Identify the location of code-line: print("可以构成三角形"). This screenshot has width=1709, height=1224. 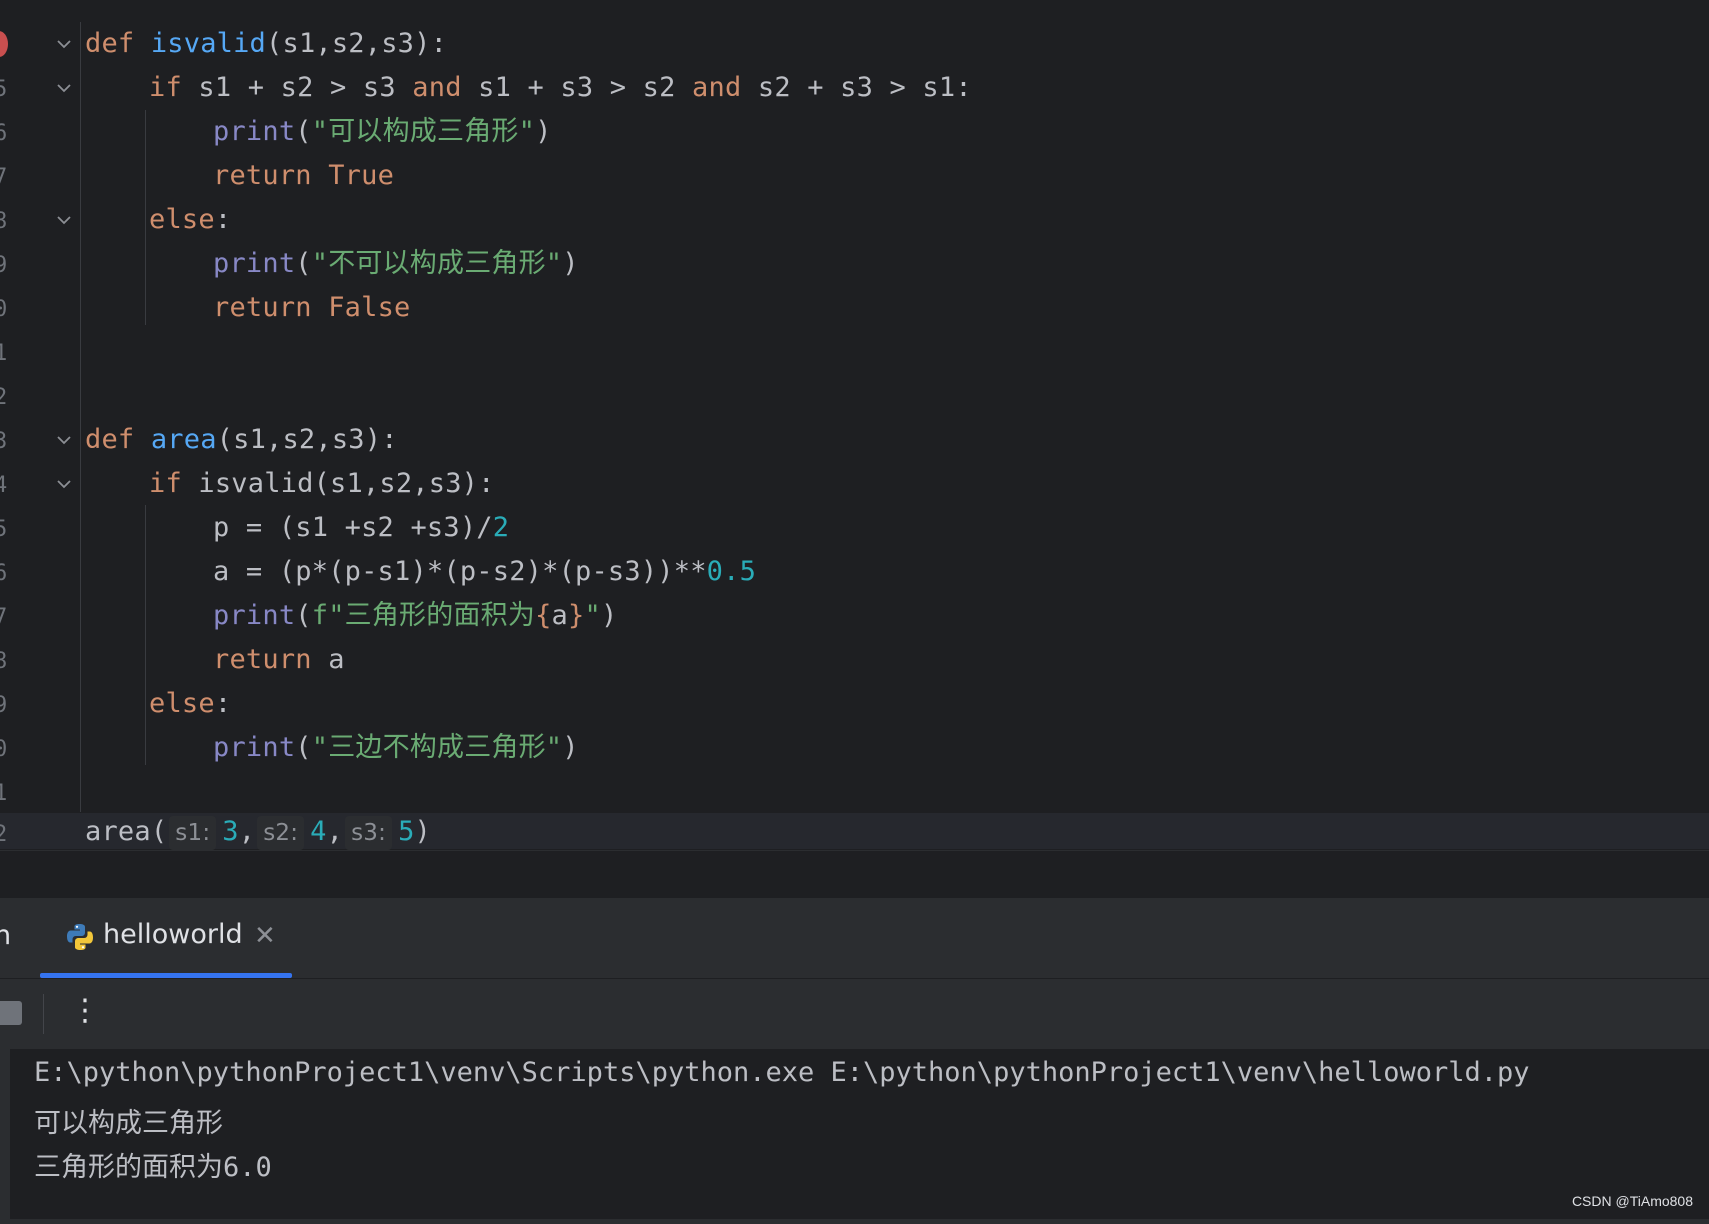
(382, 132).